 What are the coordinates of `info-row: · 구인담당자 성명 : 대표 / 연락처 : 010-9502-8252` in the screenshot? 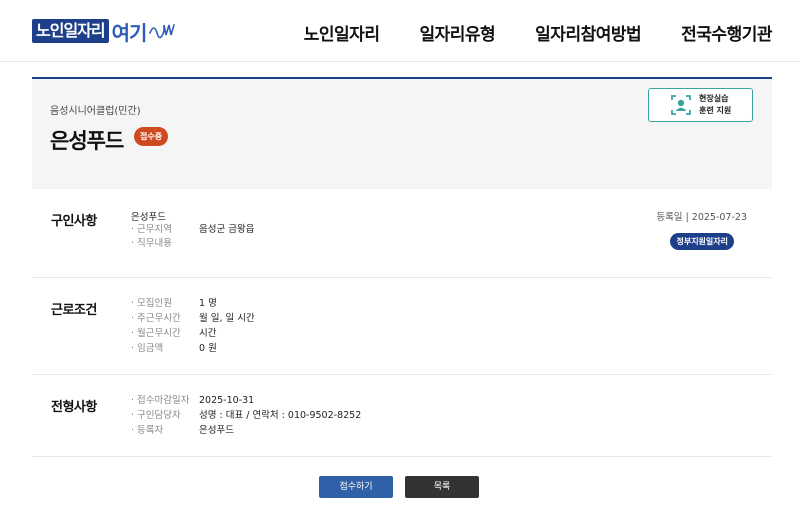 It's located at (246, 416).